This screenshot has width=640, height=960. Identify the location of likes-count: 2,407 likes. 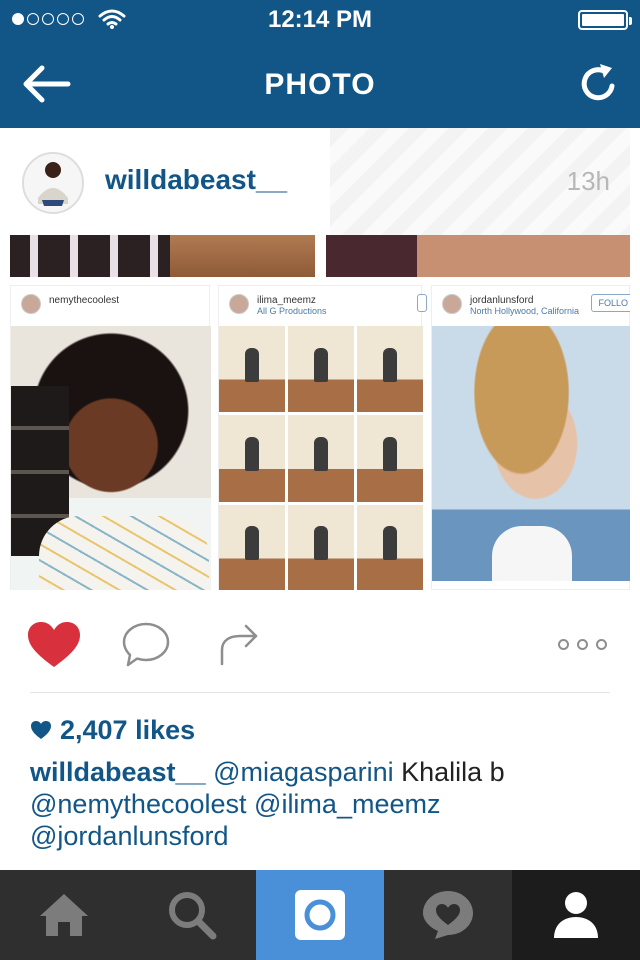
(128, 729).